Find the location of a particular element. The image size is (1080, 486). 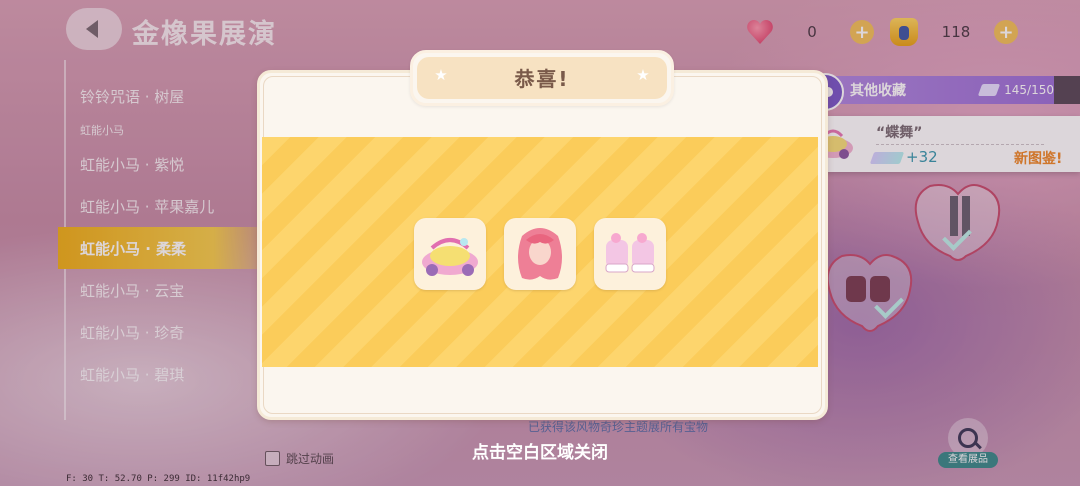

dialog-title: 恭喜! is located at coordinates (542, 79).